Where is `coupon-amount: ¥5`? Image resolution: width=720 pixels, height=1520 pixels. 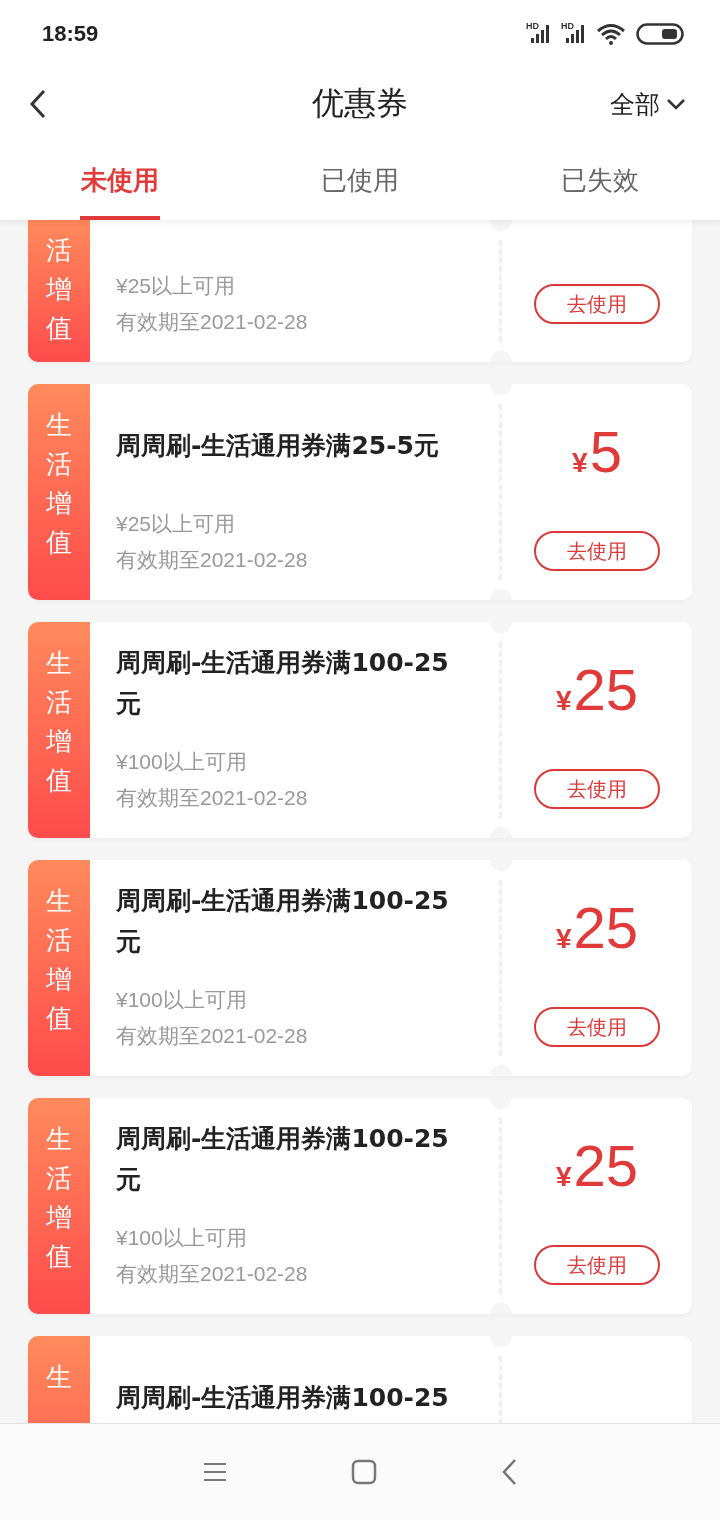
coupon-amount: ¥5 is located at coordinates (597, 453).